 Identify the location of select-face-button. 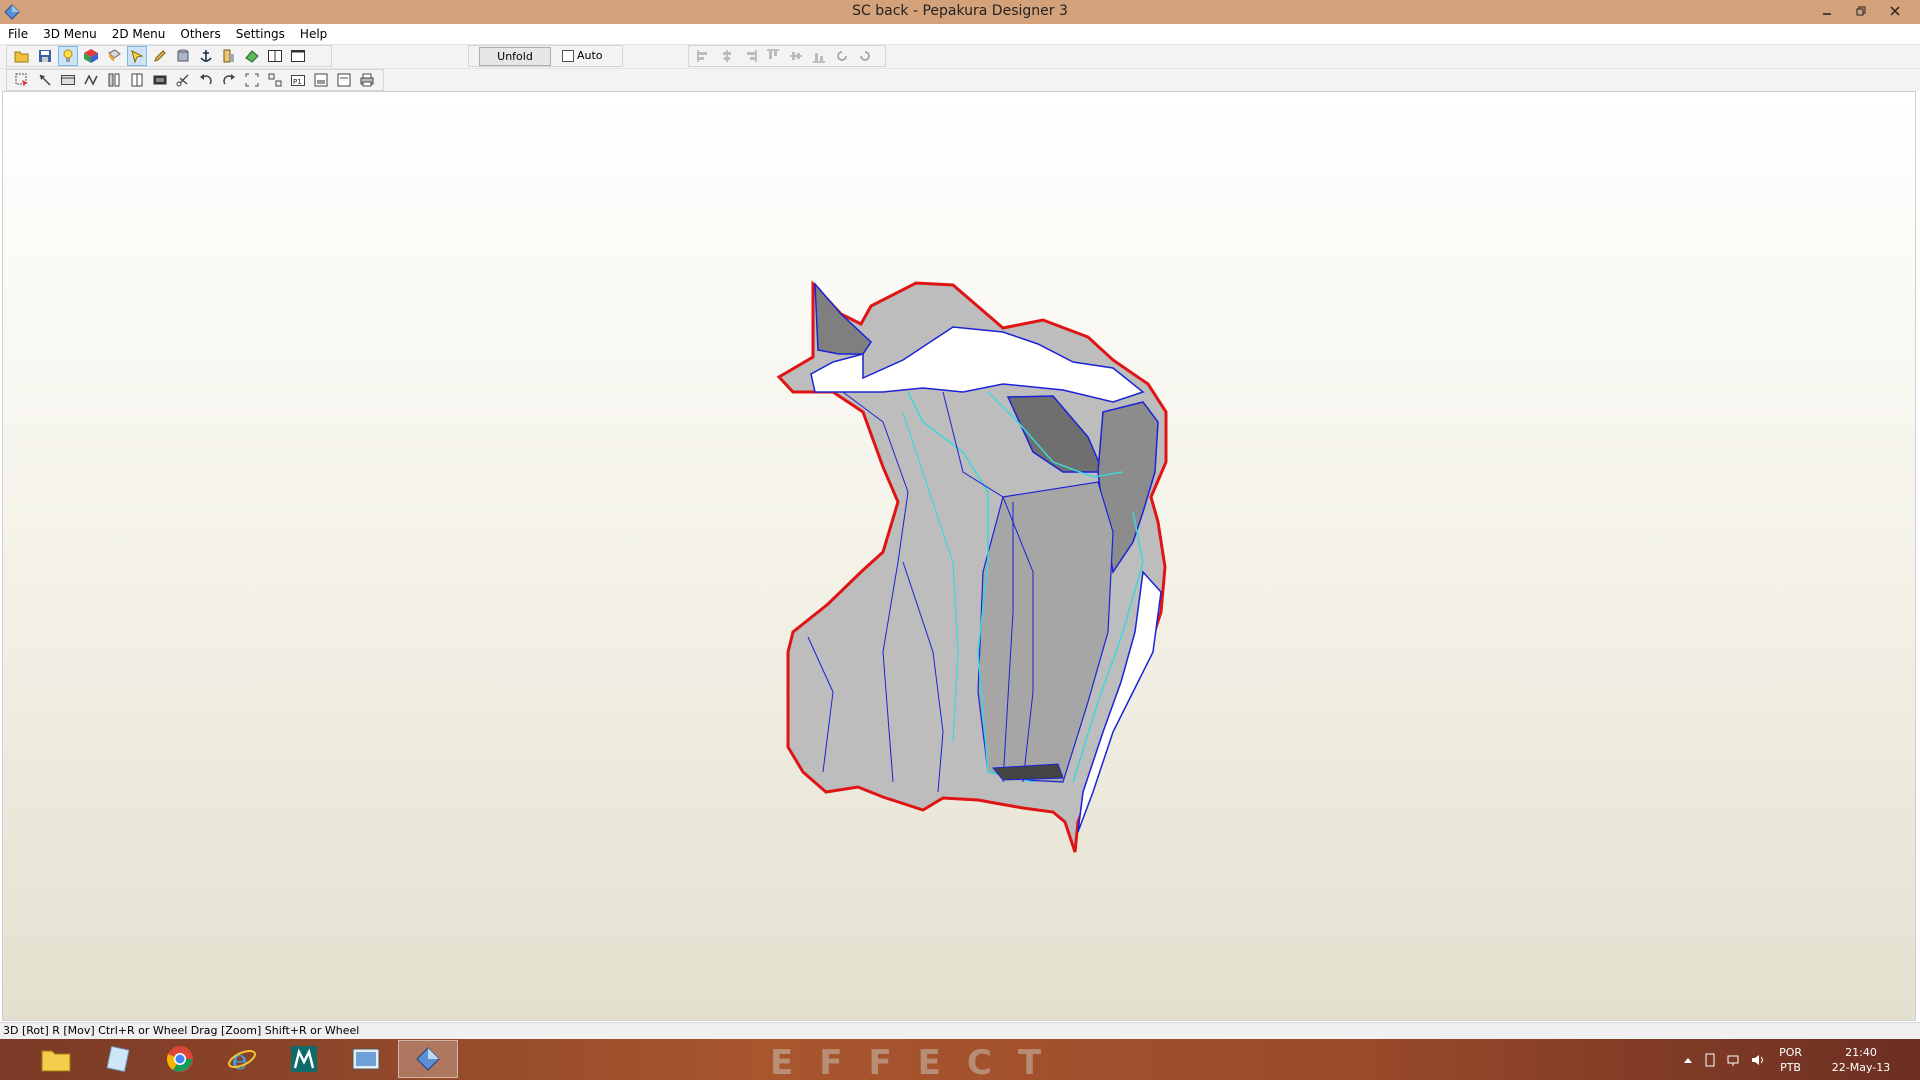
(114, 56).